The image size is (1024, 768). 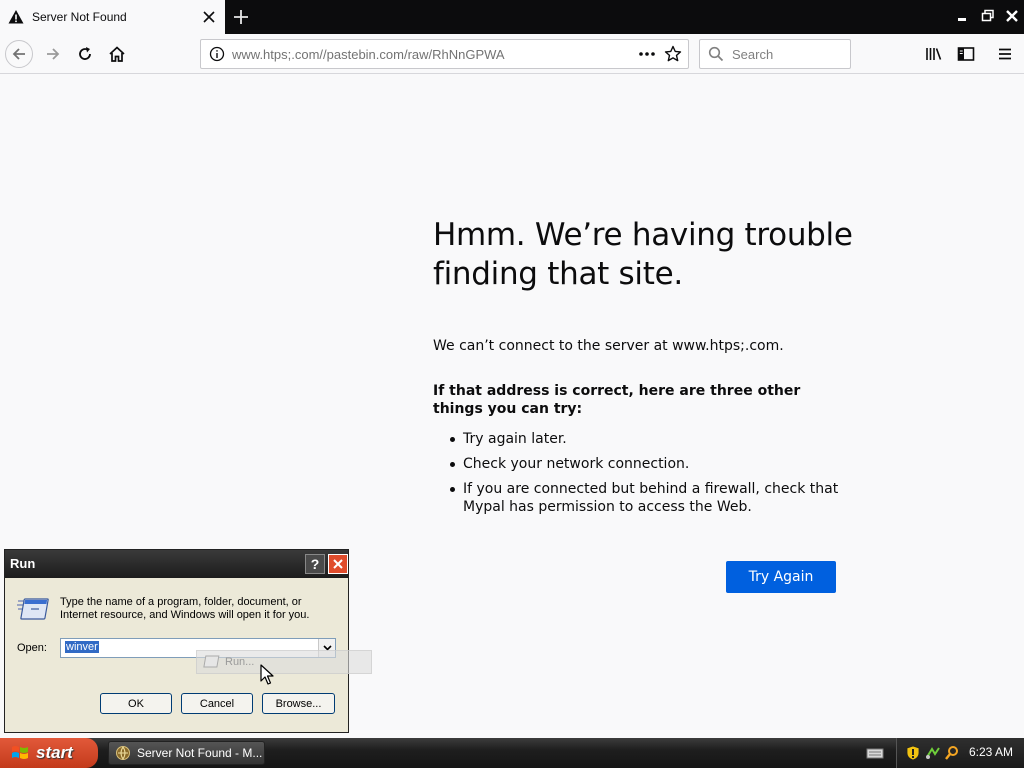 What do you see at coordinates (512, 17) in the screenshot?
I see `browser-titlebar: Server Not Found` at bounding box center [512, 17].